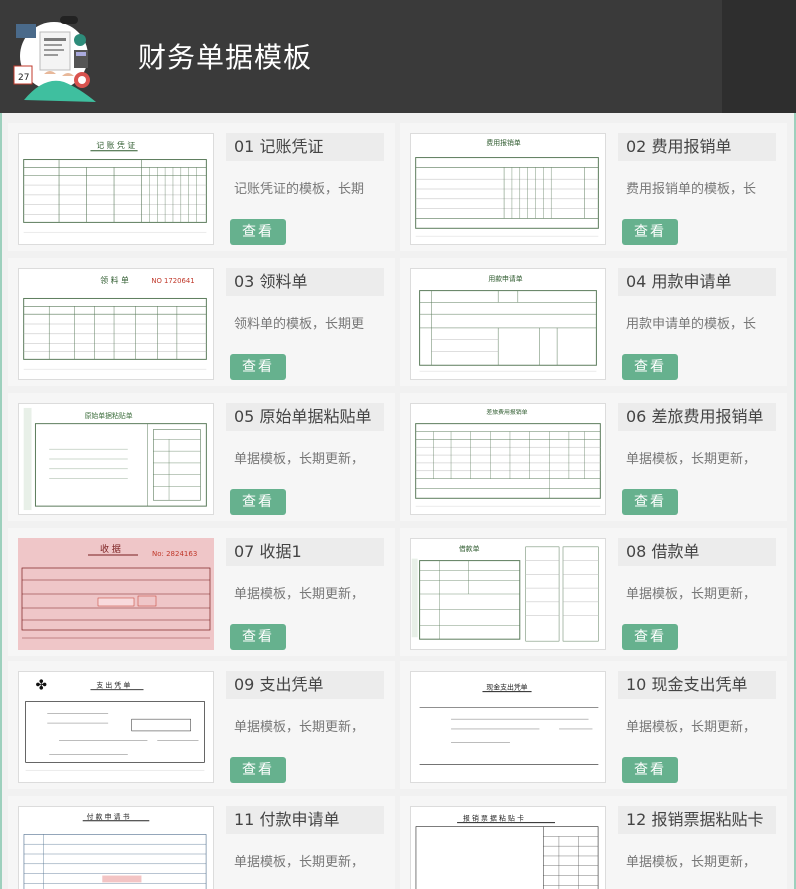 This screenshot has height=889, width=796. I want to click on card-06: 差旅费用报销单 06 差旅费用报销单 单据模板，长期更新， 查看, so click(593, 457).